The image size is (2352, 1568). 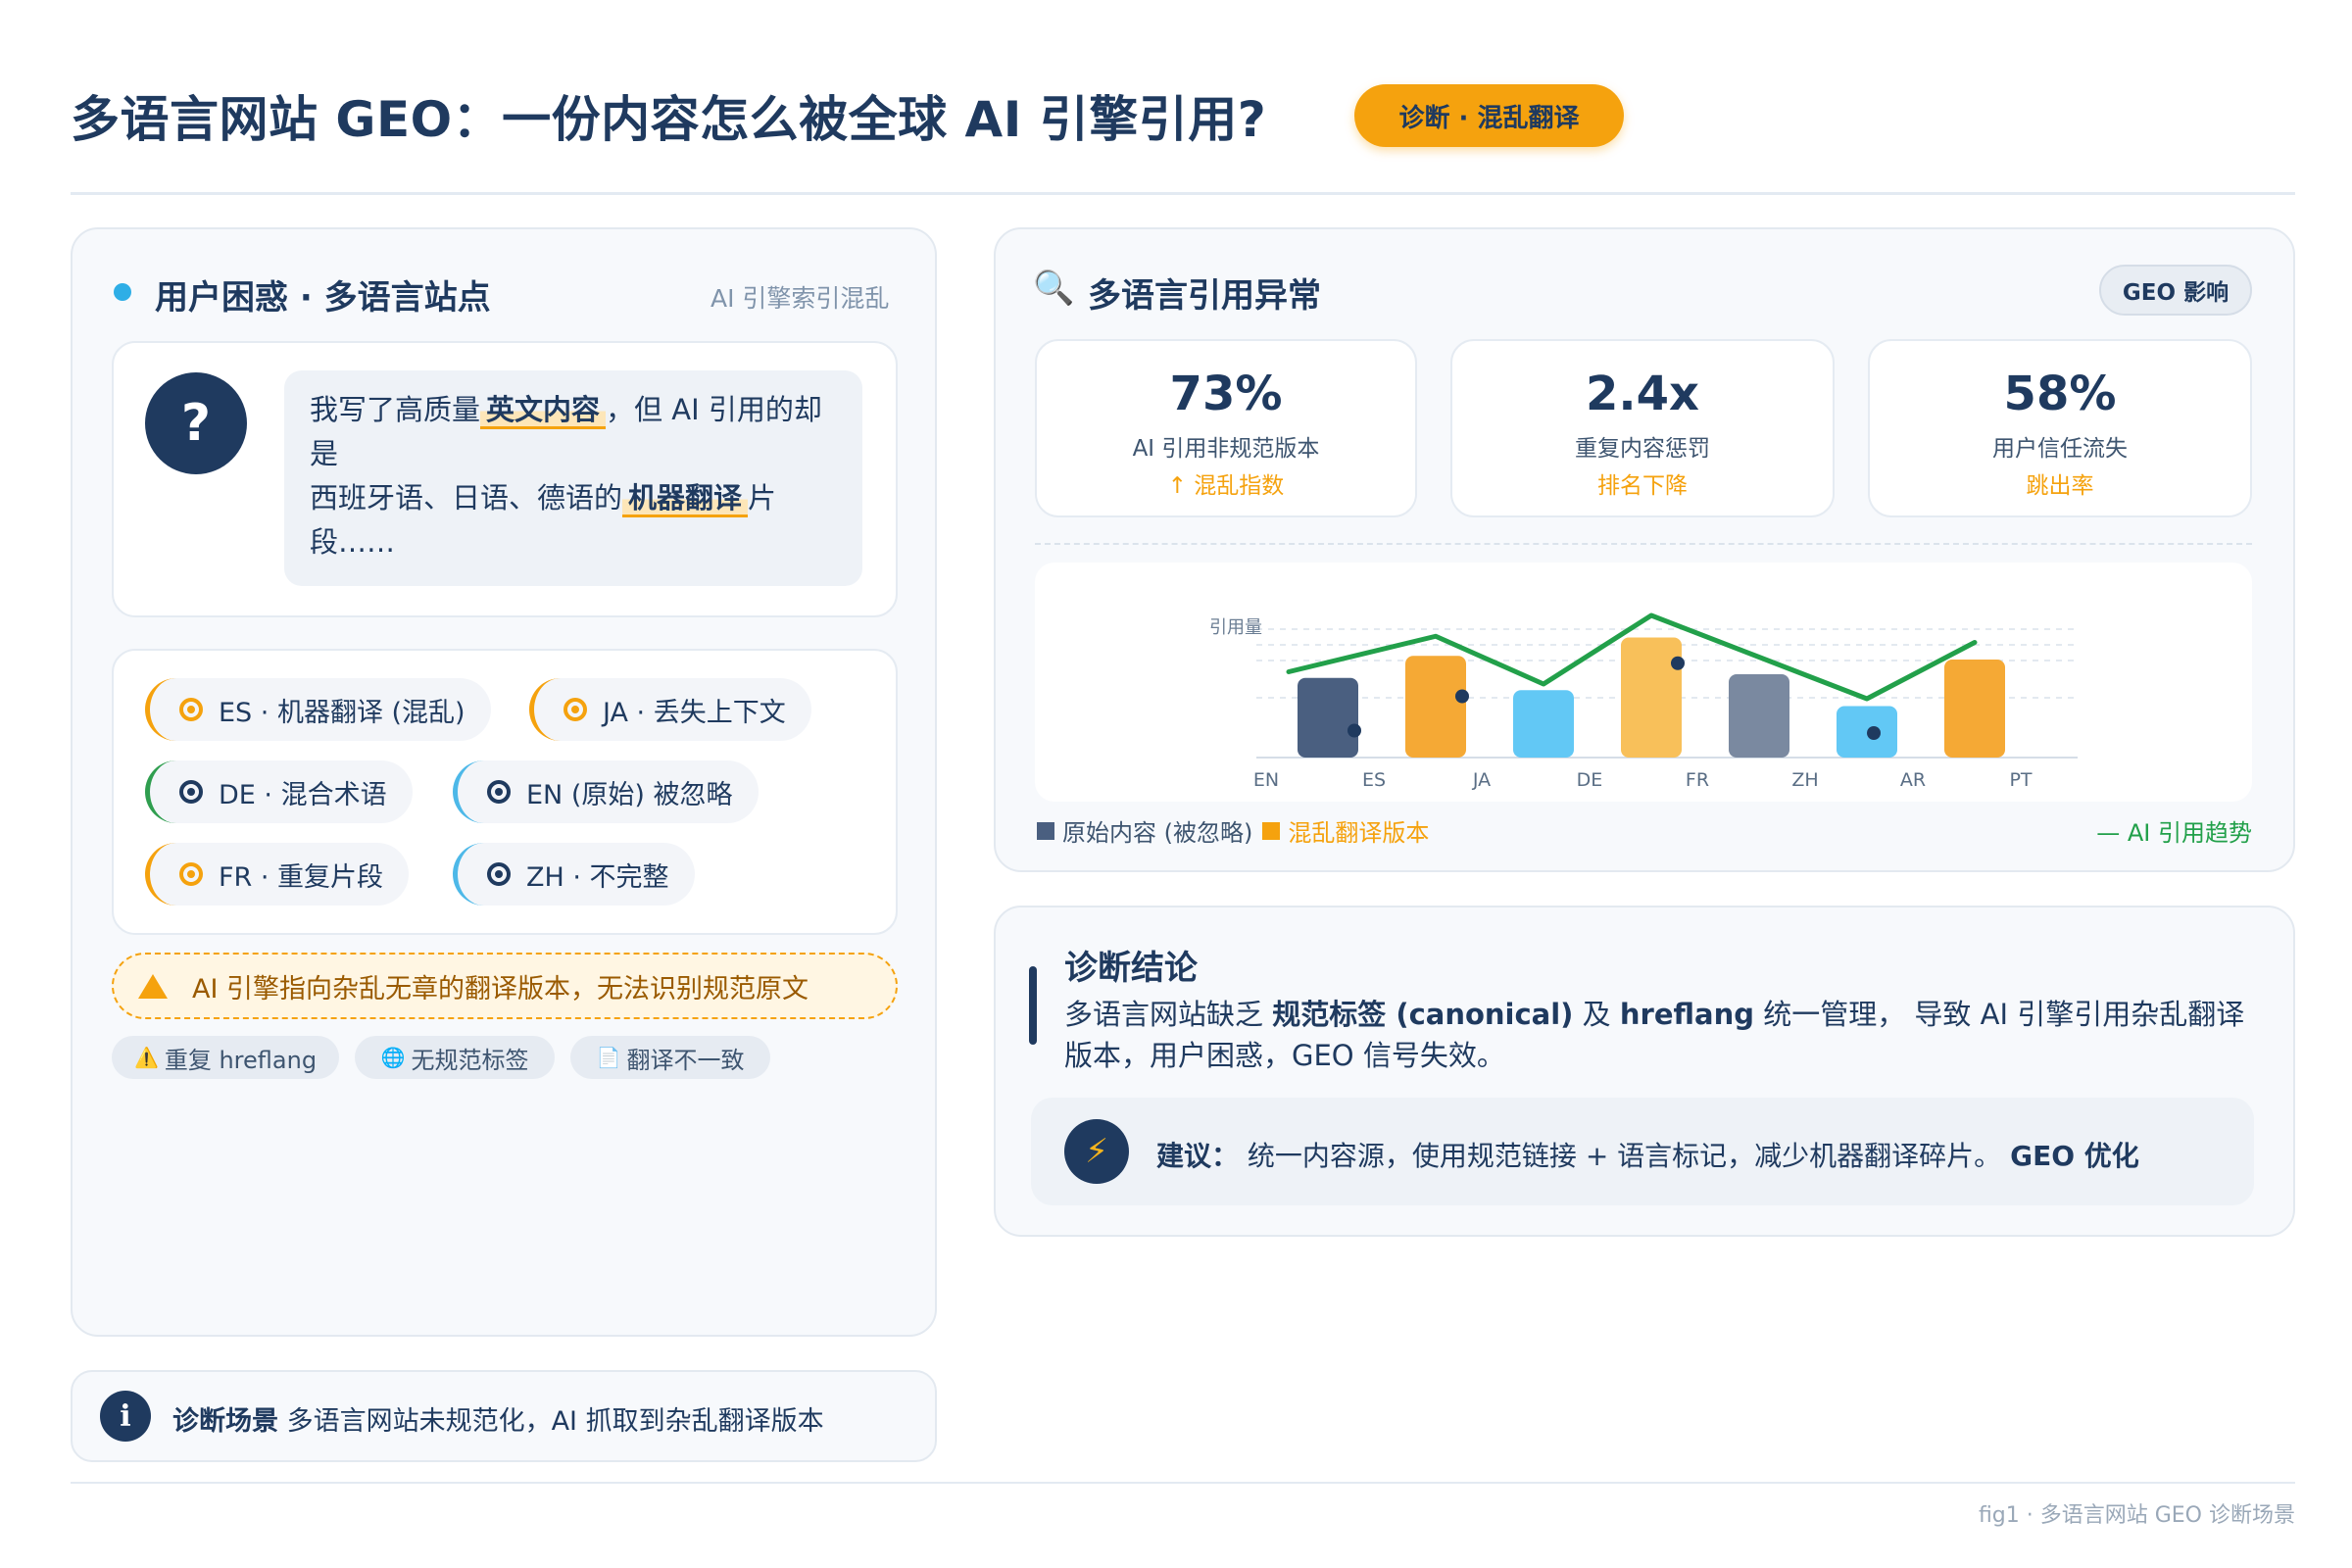 I want to click on info-icon: i, so click(x=126, y=1416).